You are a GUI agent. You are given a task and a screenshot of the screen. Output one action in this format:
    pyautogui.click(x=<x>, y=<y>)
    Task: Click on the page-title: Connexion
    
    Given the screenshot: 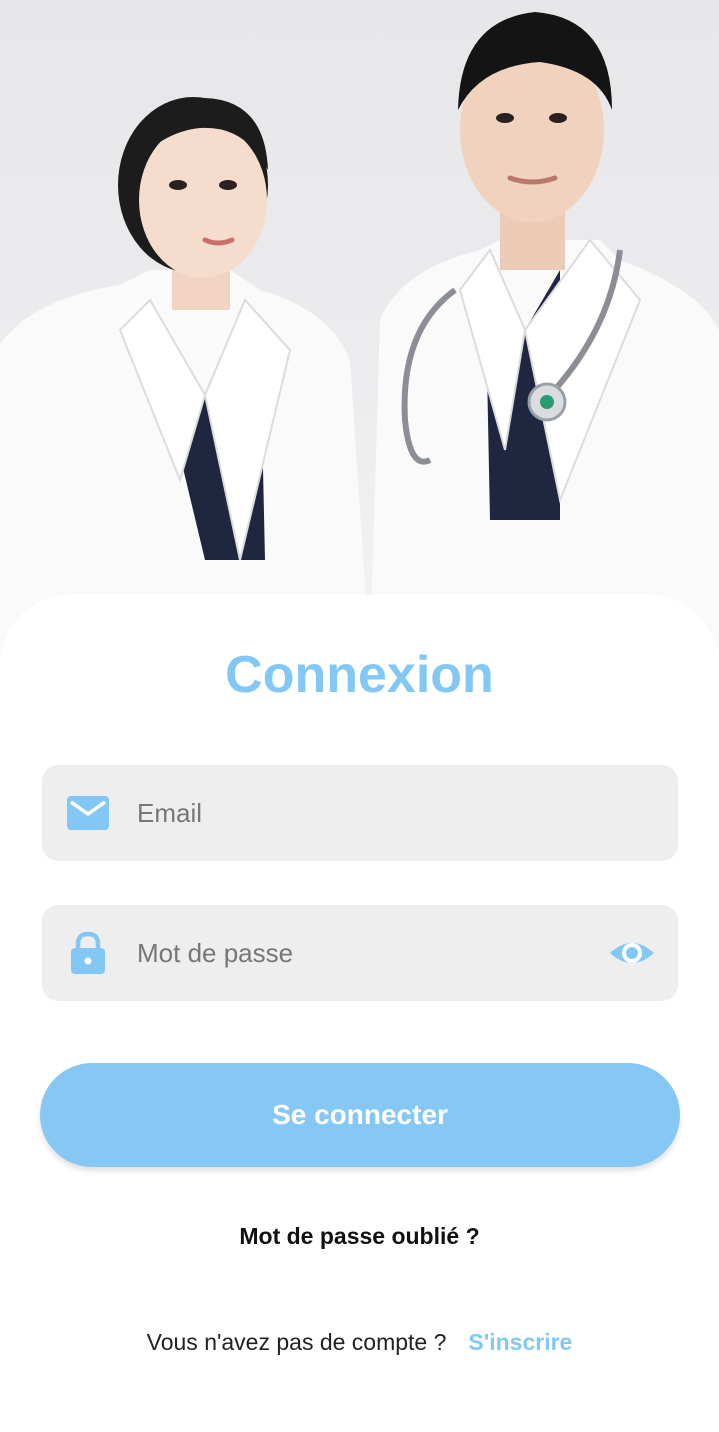 What is the action you would take?
    pyautogui.click(x=359, y=675)
    